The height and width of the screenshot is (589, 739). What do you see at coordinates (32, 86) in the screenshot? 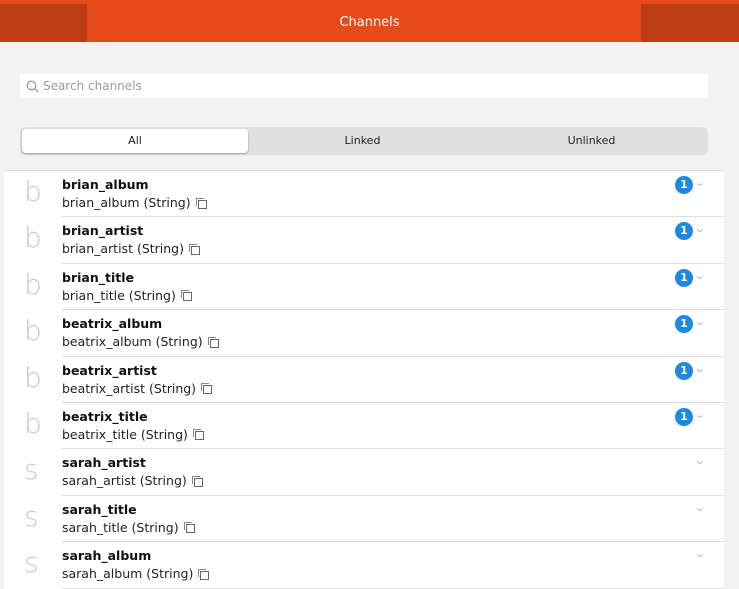
I see `search-icon` at bounding box center [32, 86].